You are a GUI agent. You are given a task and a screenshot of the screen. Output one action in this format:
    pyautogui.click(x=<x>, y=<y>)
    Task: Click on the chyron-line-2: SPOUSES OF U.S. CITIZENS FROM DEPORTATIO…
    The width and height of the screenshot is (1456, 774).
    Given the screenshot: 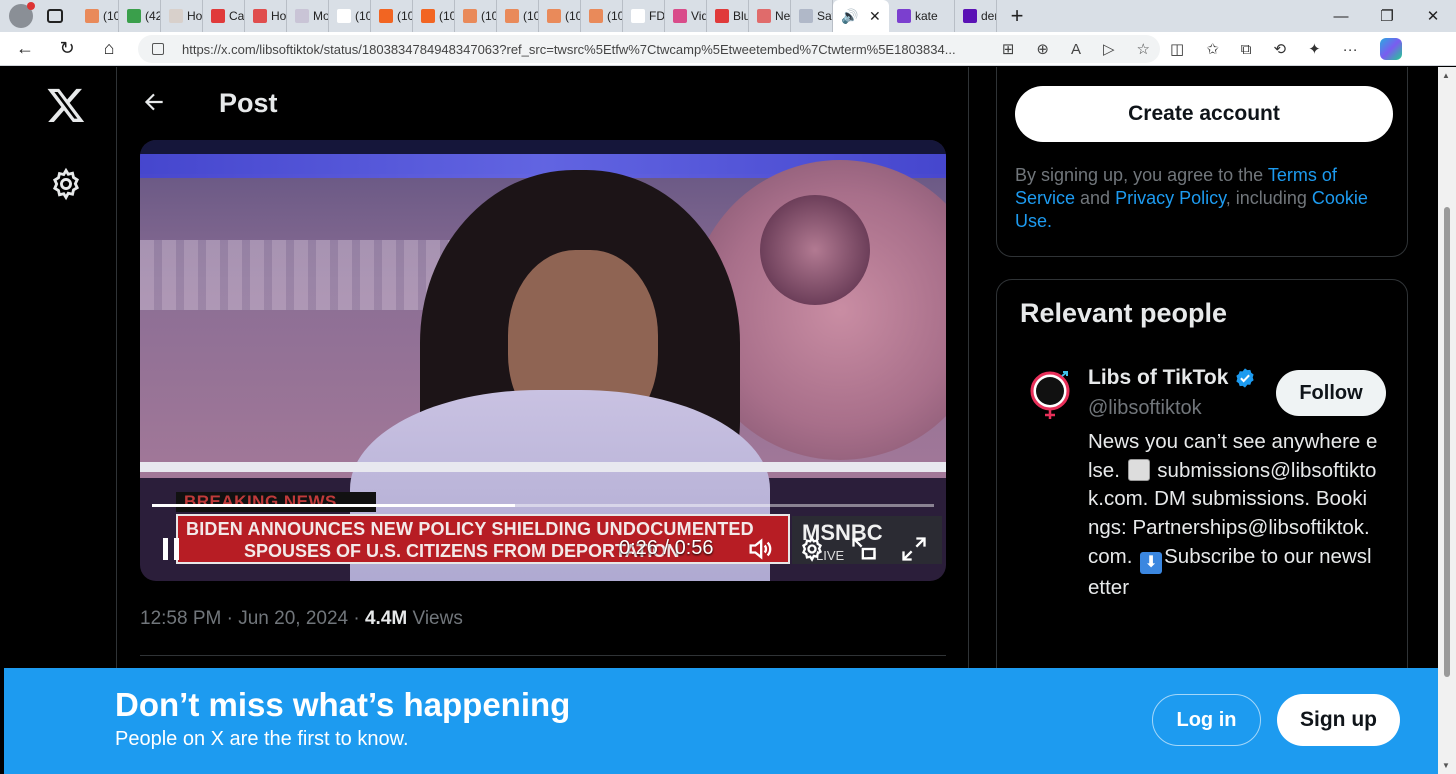 What is the action you would take?
    pyautogui.click(x=462, y=551)
    